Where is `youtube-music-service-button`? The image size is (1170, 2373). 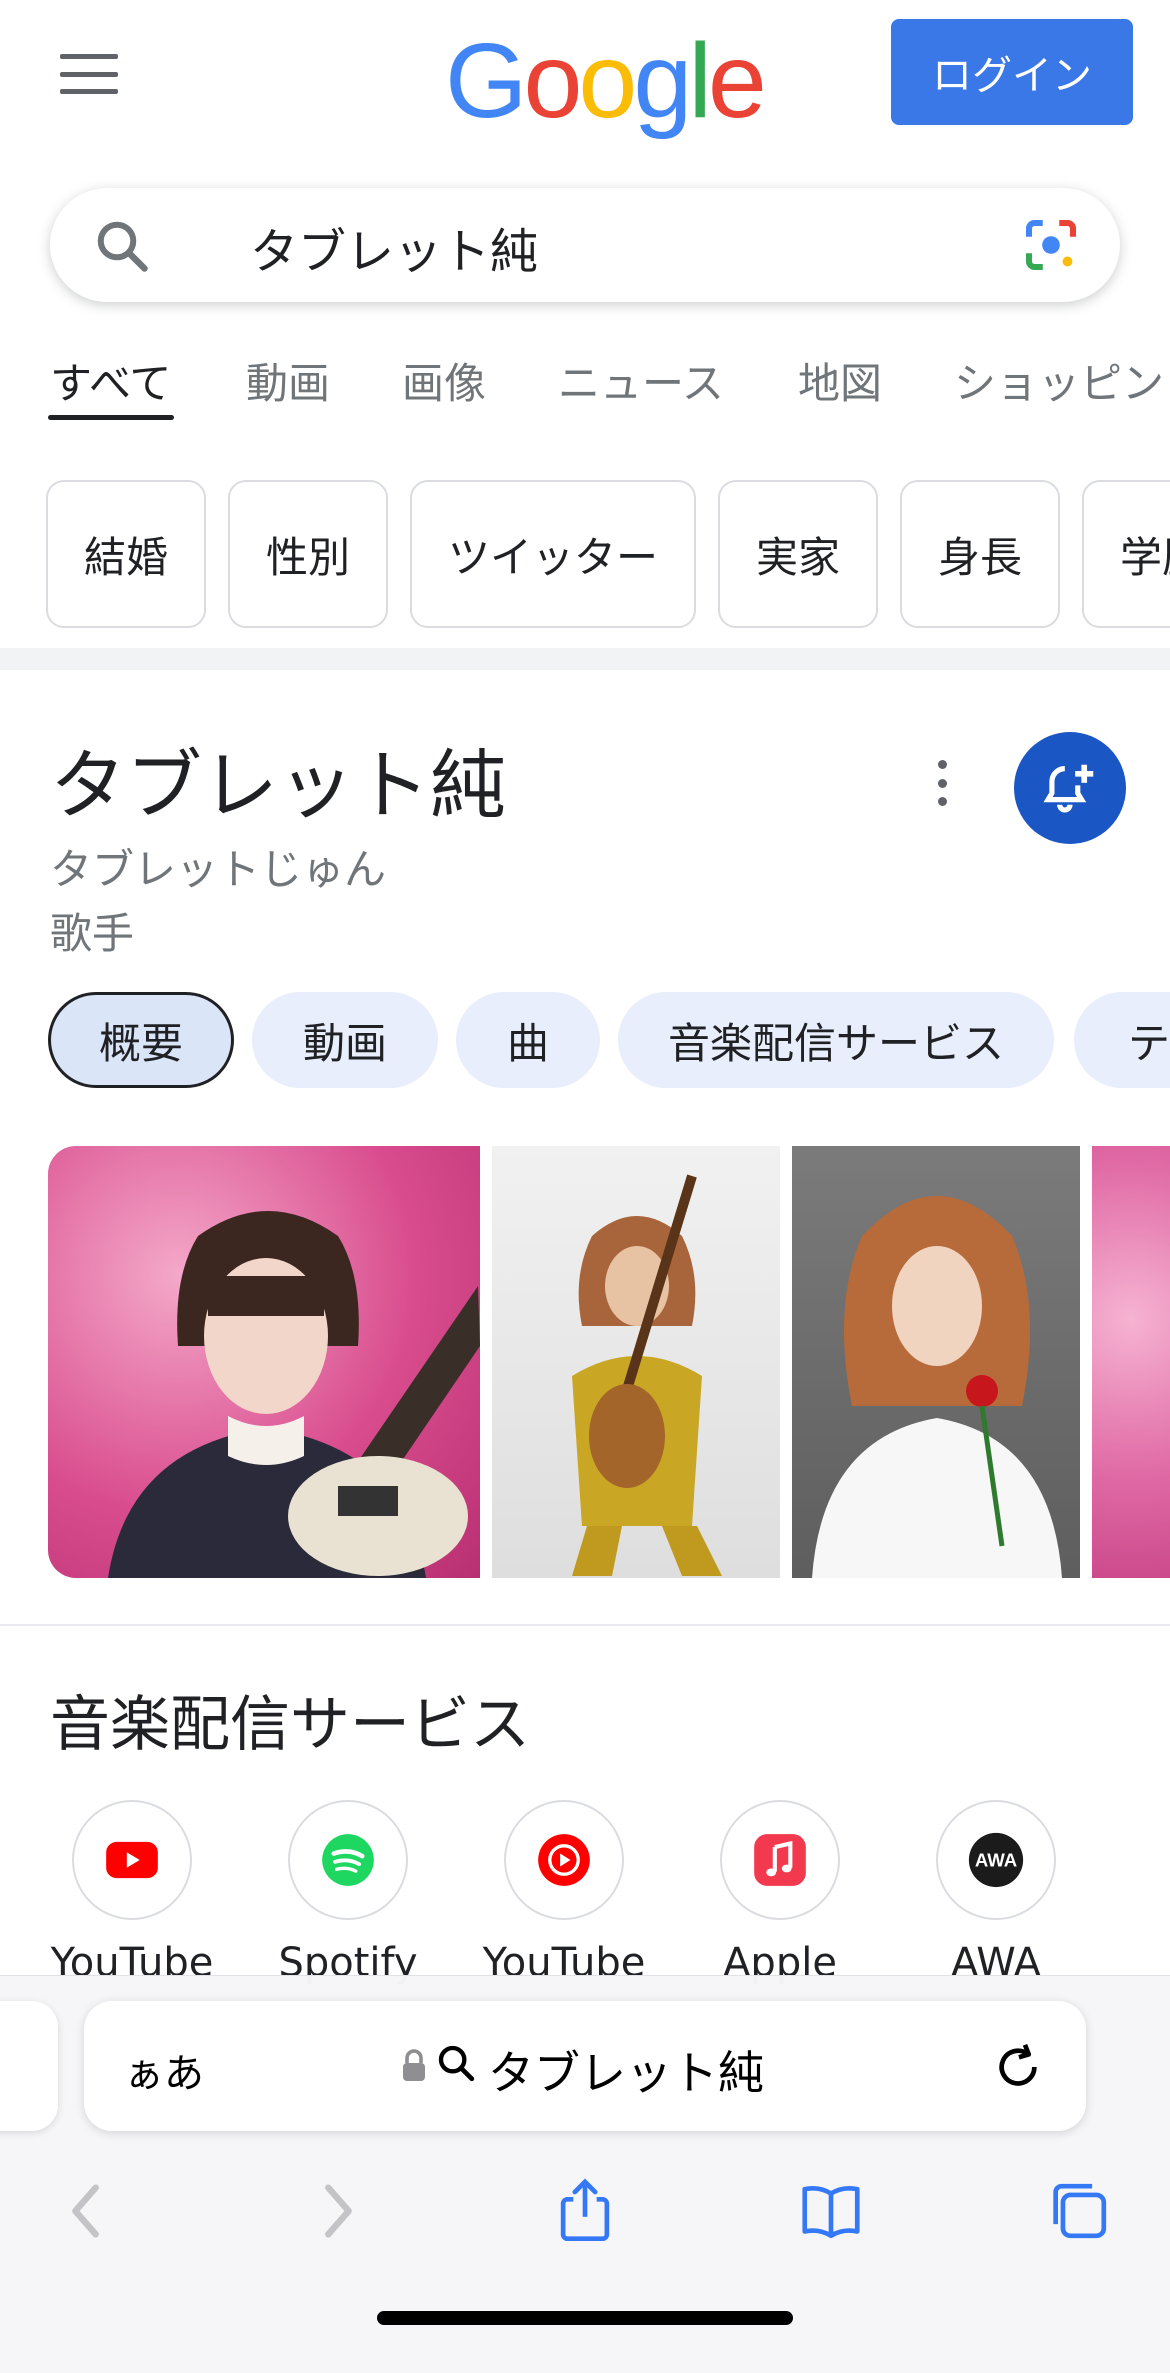
youtube-music-service-button is located at coordinates (564, 1860).